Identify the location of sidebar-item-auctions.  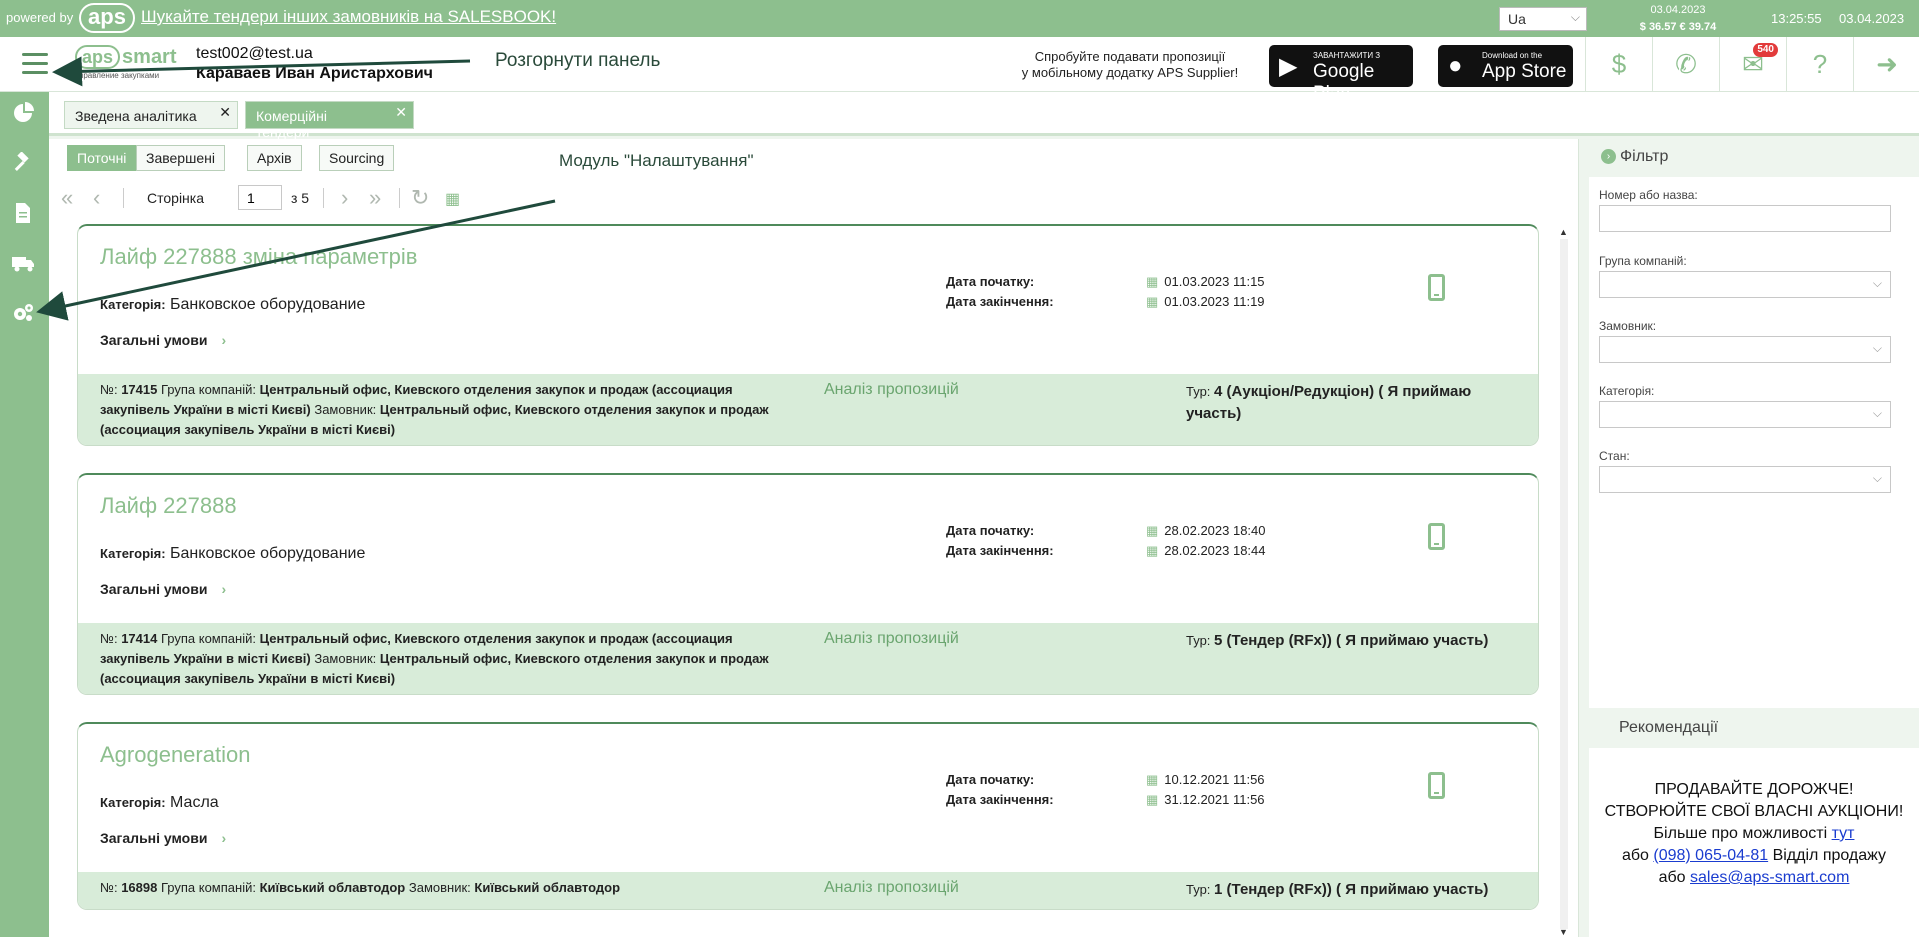
(23, 164).